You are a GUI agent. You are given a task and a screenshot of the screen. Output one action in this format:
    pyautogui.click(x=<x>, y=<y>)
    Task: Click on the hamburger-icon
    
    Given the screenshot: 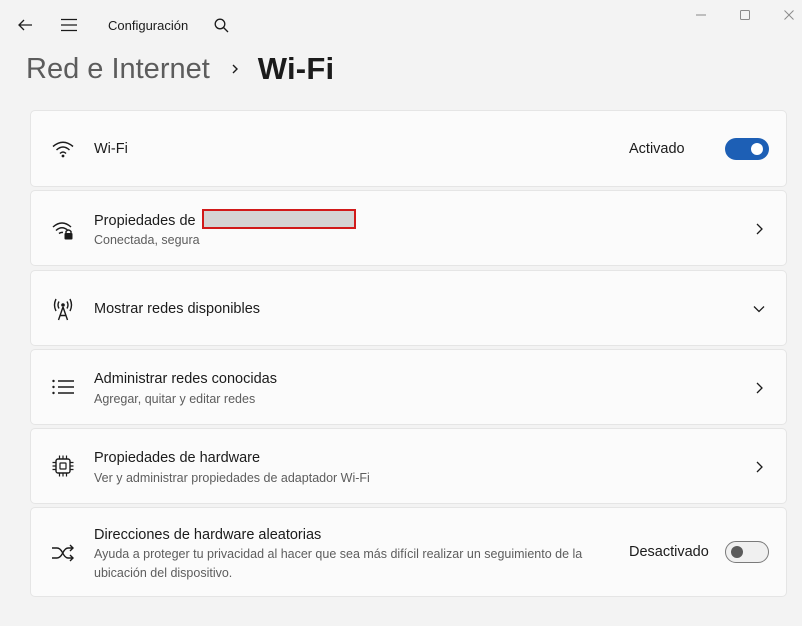 What is the action you would take?
    pyautogui.click(x=69, y=25)
    